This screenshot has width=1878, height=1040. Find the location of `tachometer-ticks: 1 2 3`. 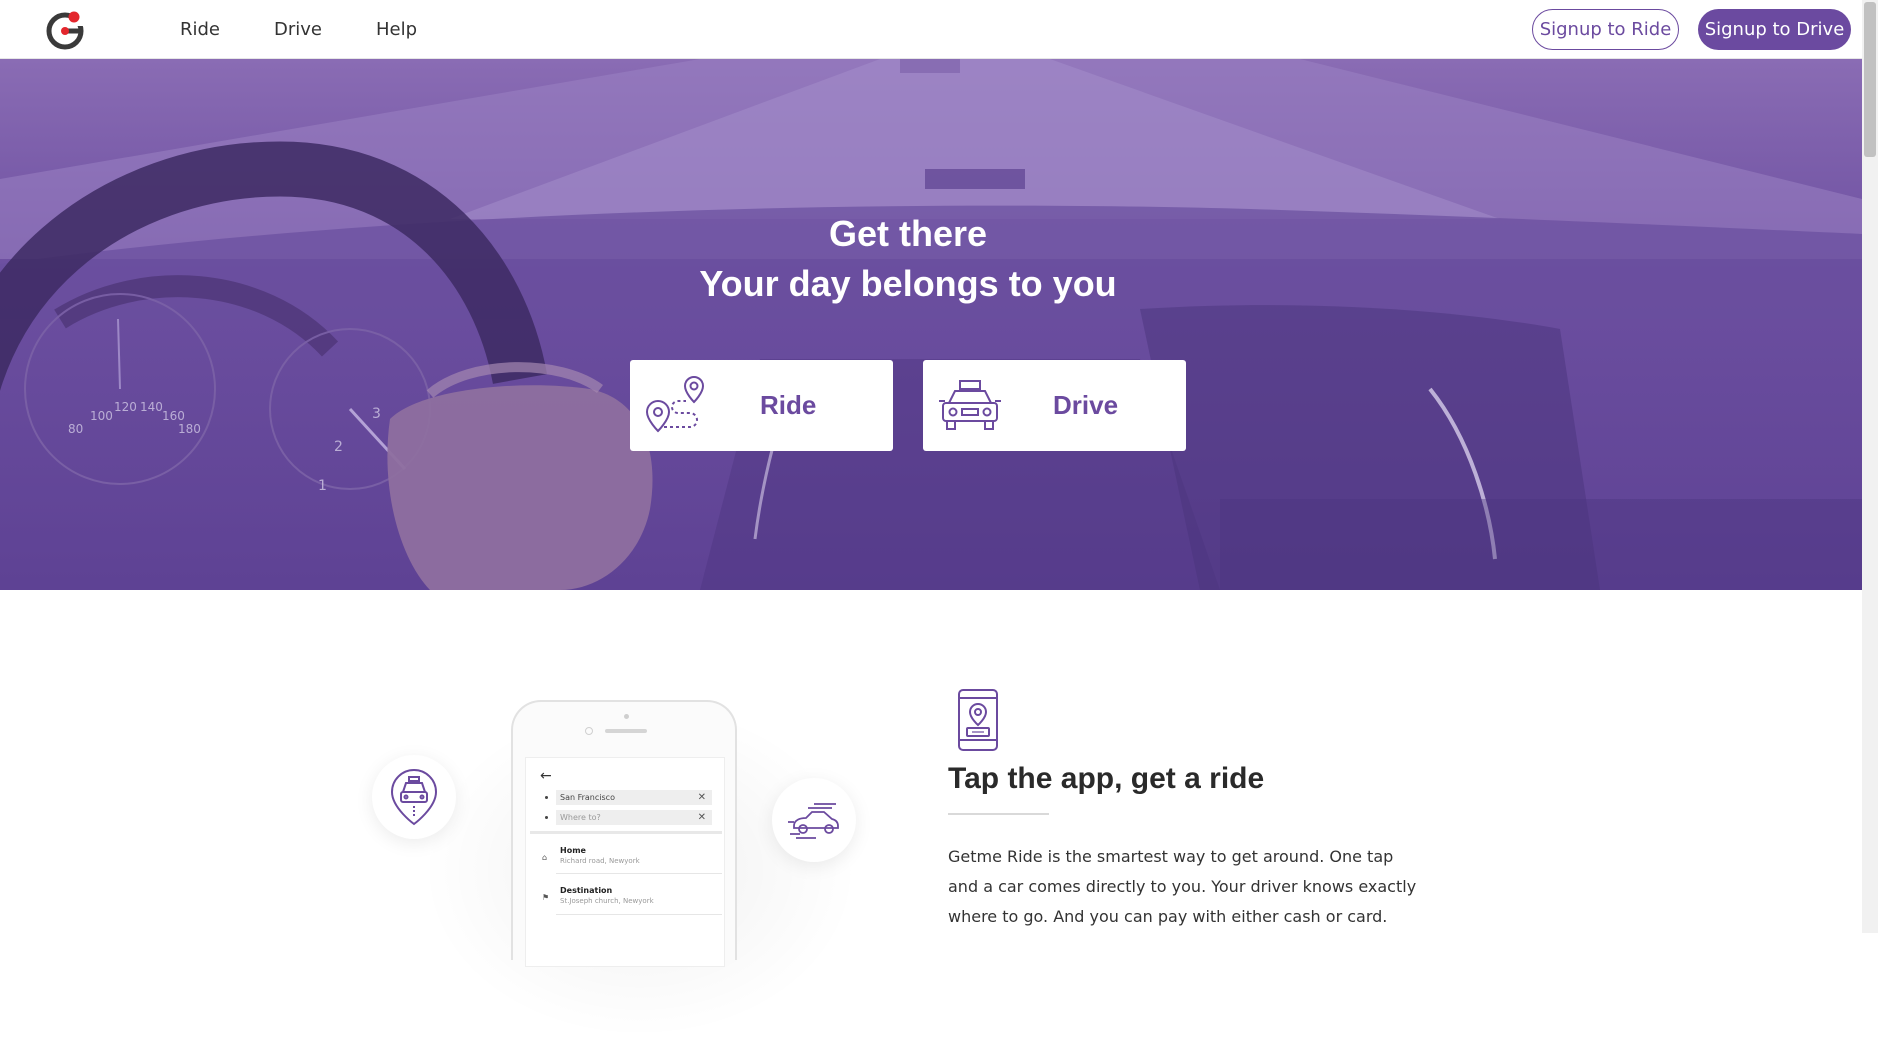

tachometer-ticks: 1 2 3 is located at coordinates (349, 450).